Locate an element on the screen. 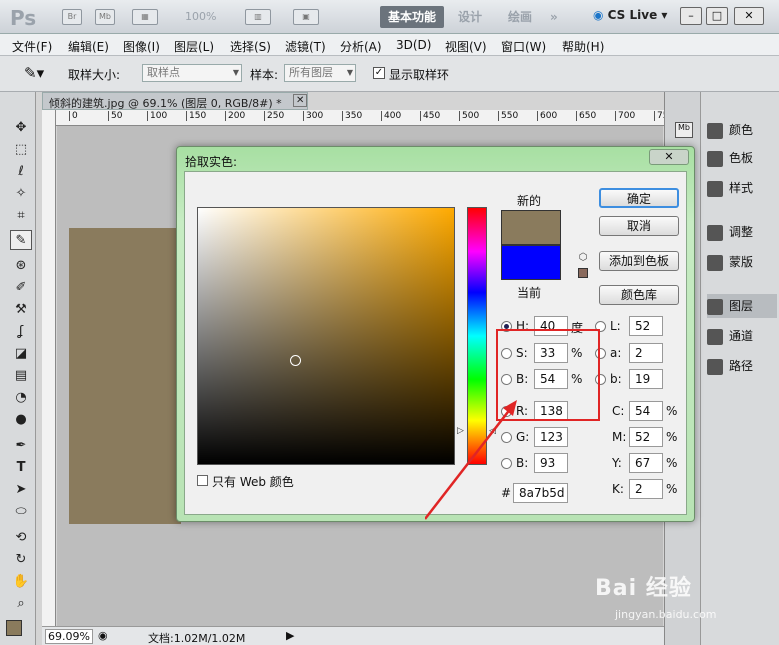  b-channel-input: 19 is located at coordinates (646, 379).